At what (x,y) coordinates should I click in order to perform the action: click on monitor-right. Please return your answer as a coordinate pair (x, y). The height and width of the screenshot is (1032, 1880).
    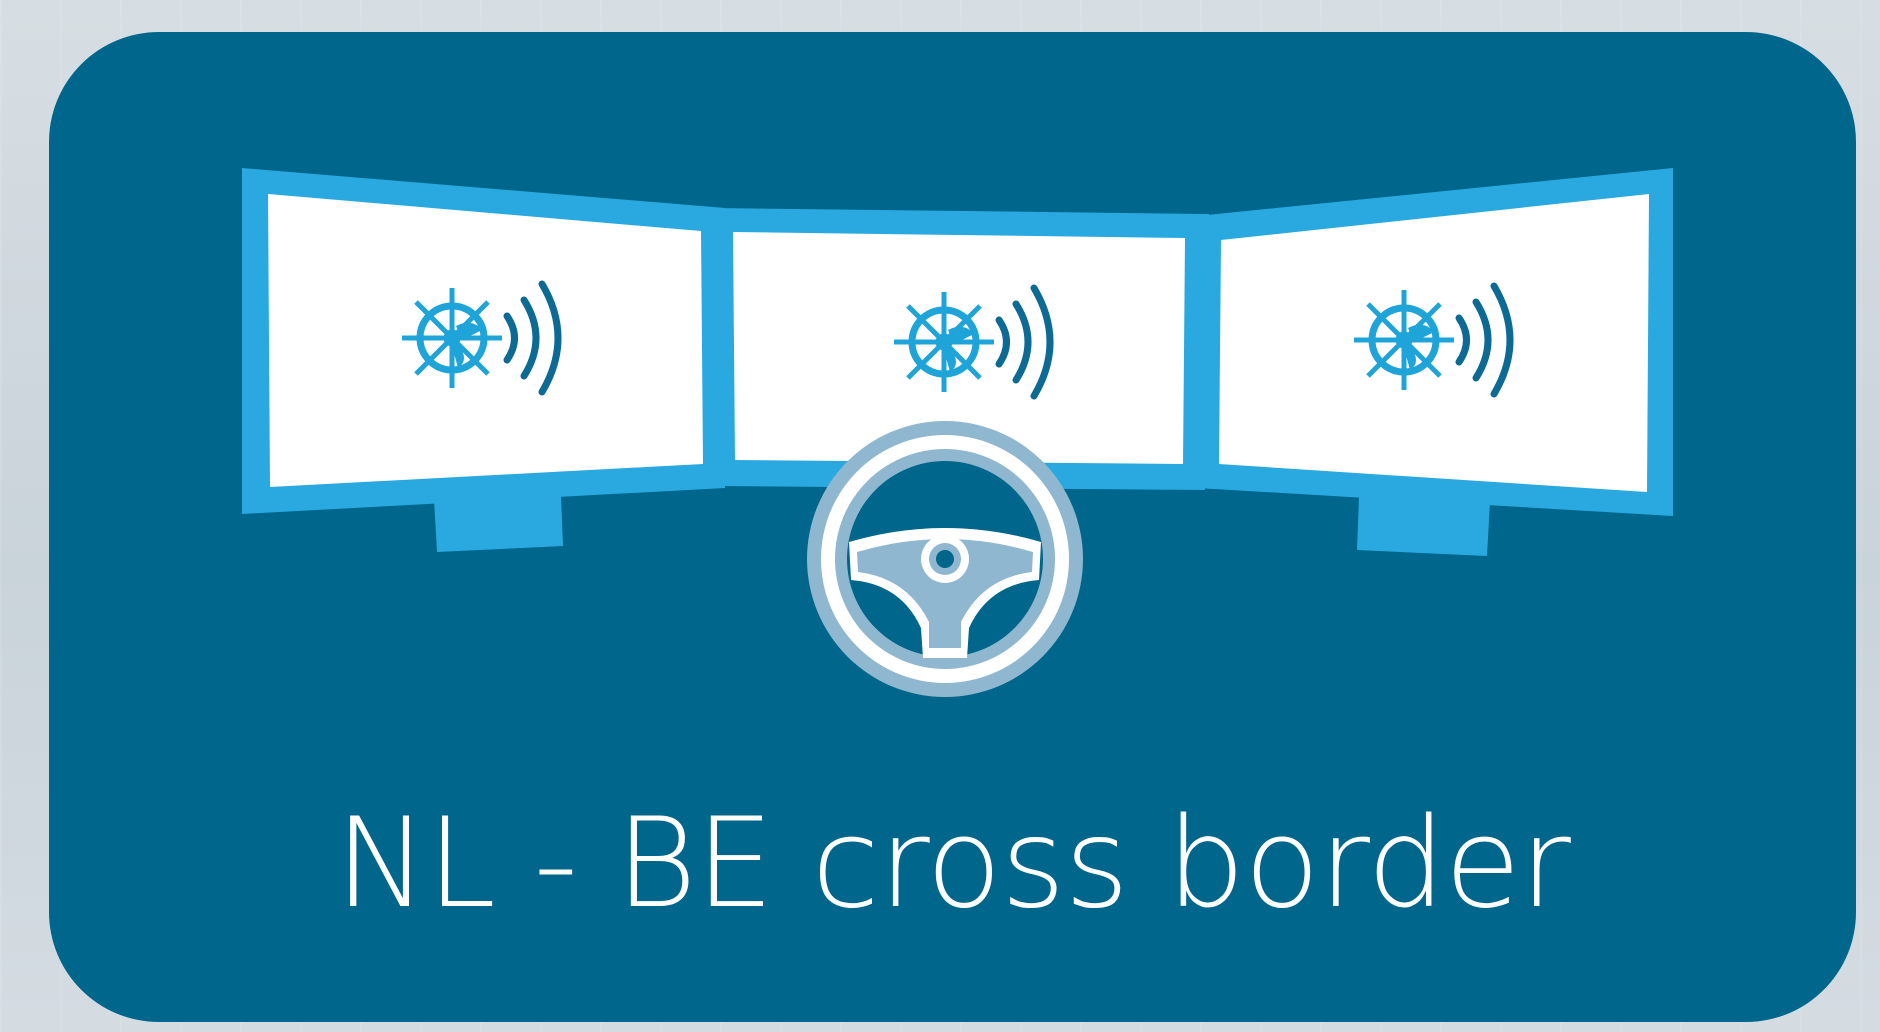
    Looking at the image, I should click on (1435, 362).